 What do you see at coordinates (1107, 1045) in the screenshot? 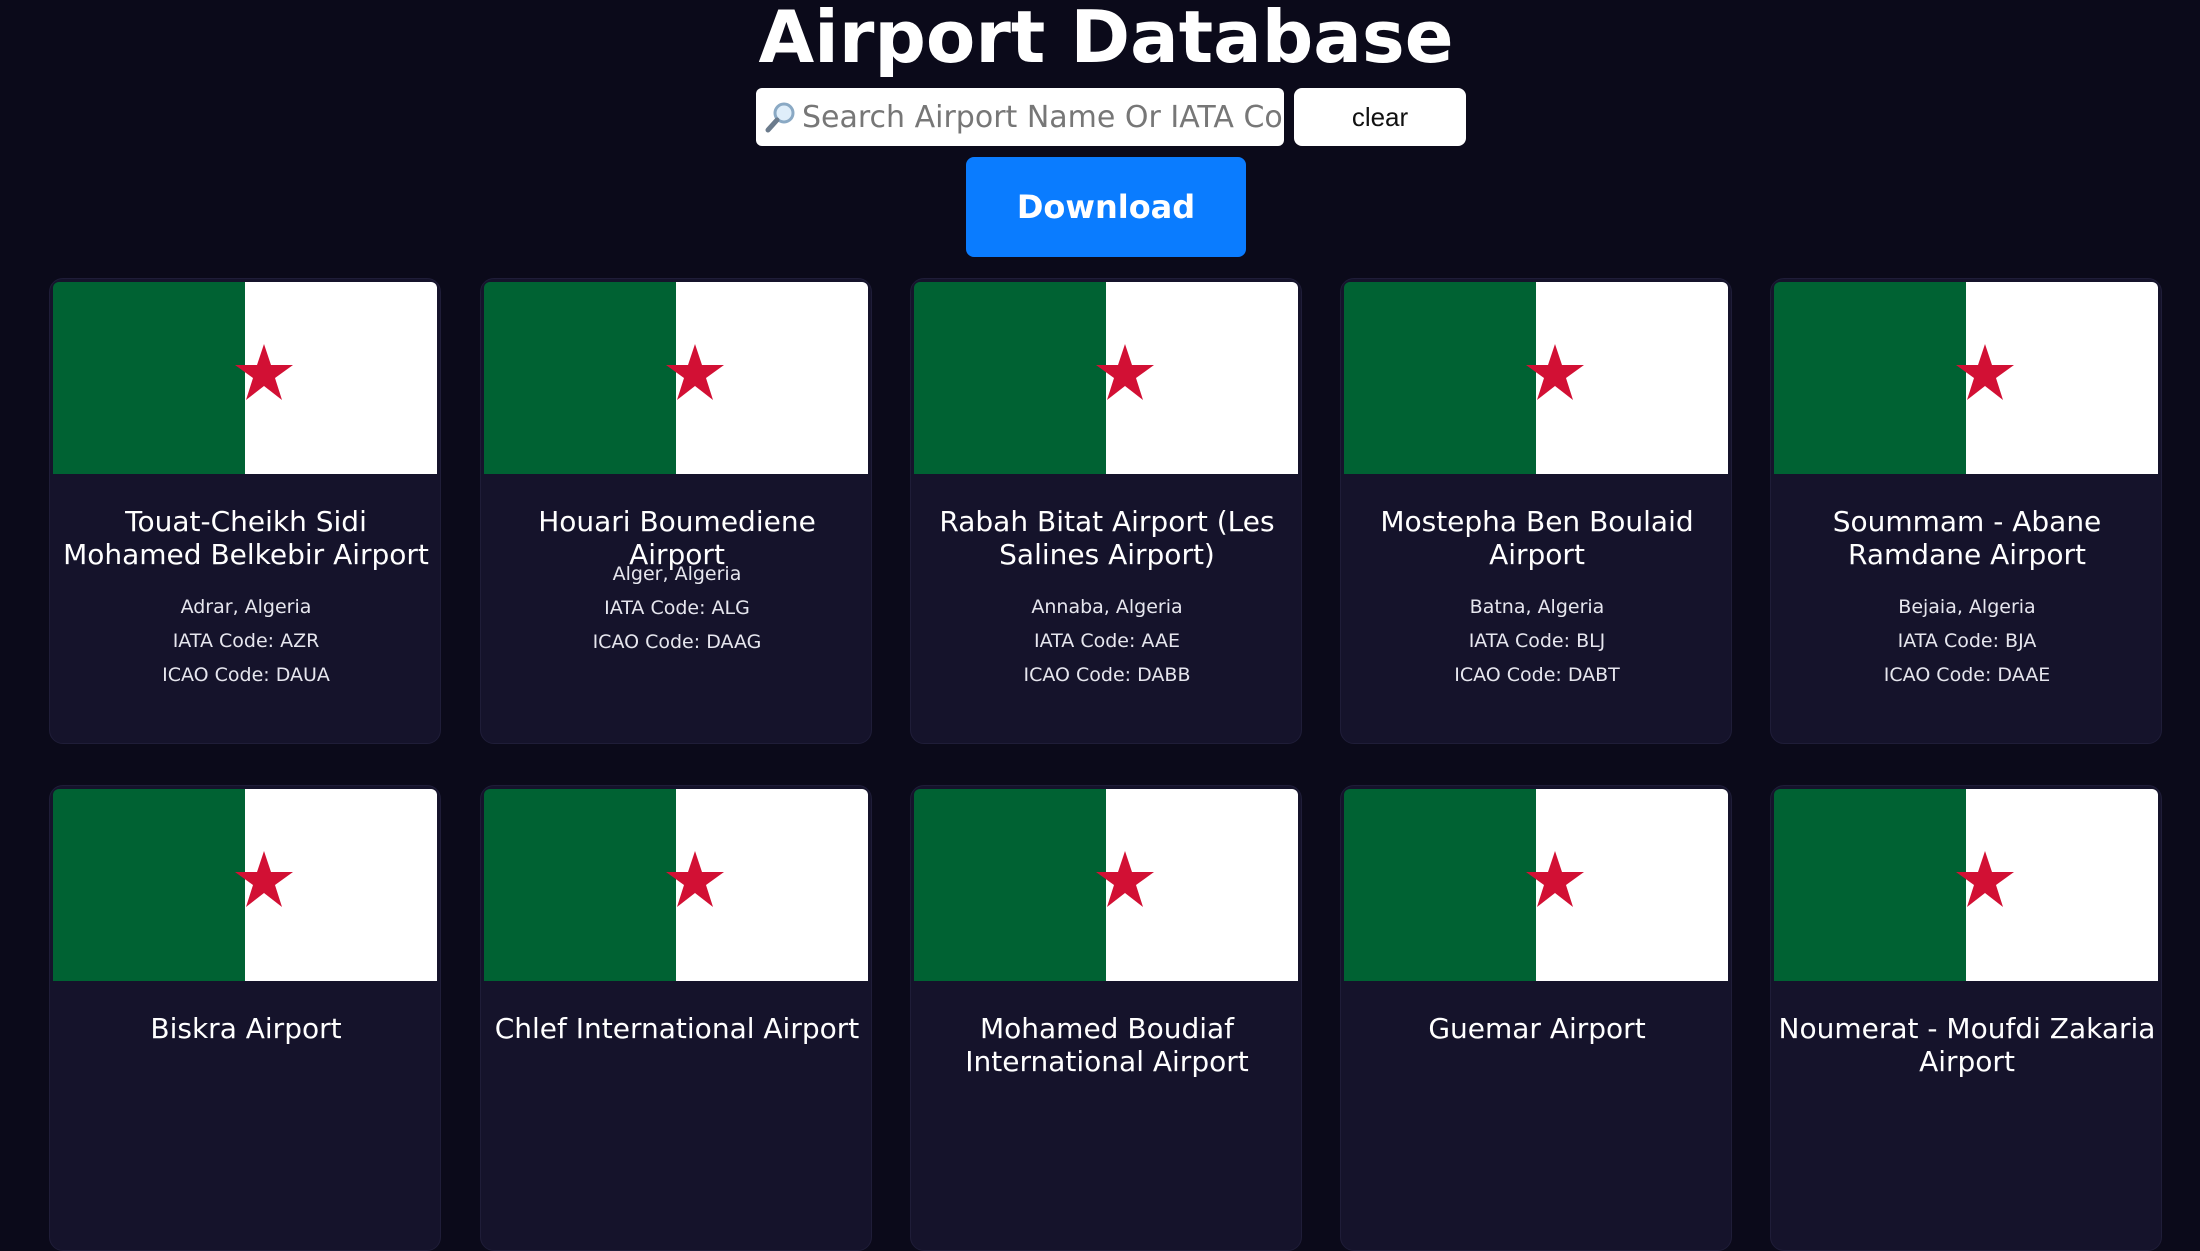
I see `airport-name: Mohamed Boudiaf International Airport` at bounding box center [1107, 1045].